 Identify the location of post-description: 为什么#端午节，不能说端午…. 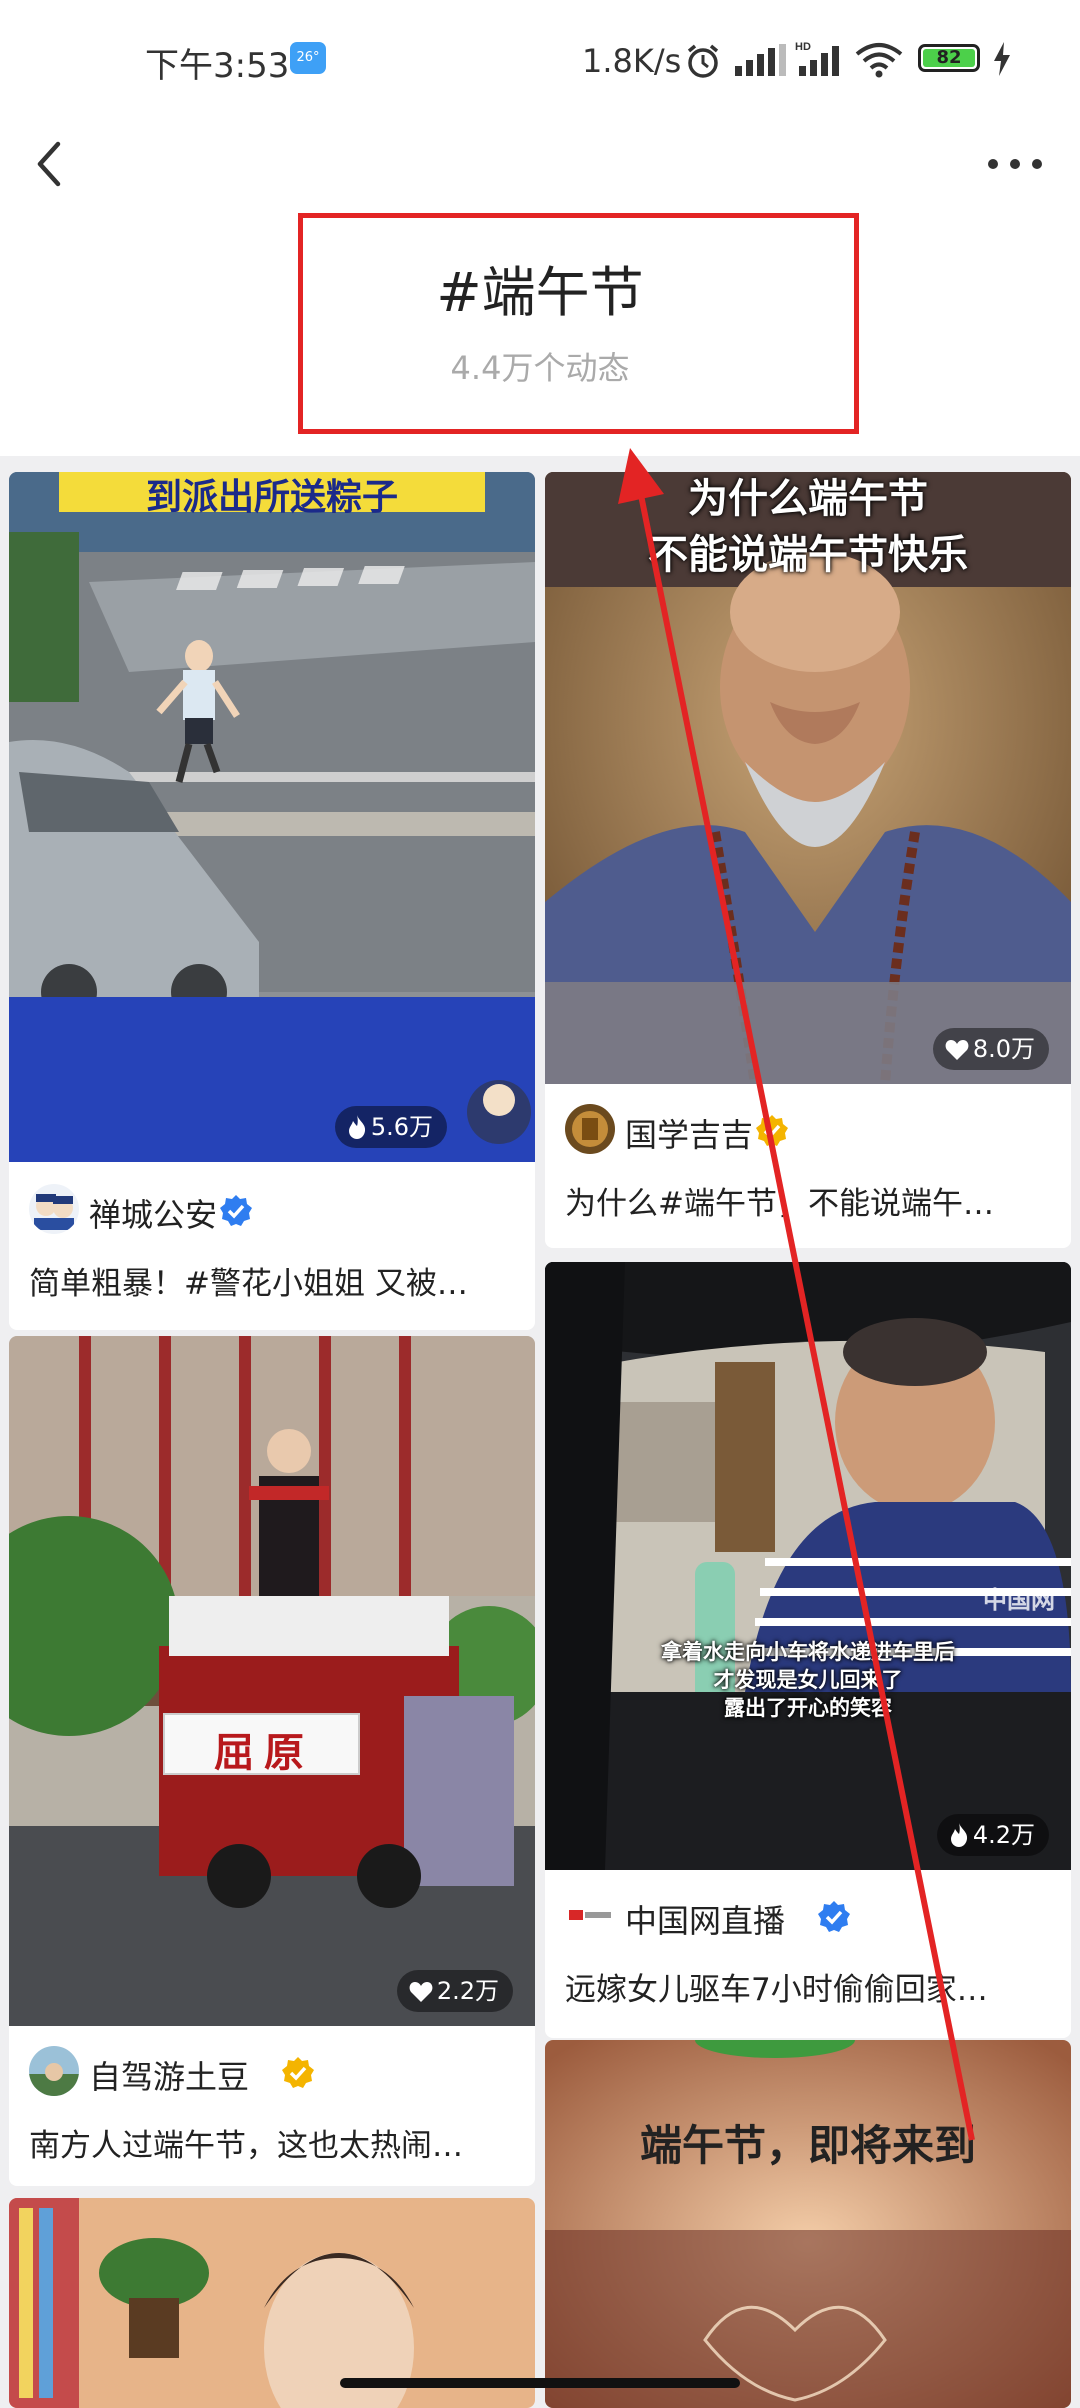
(808, 1200).